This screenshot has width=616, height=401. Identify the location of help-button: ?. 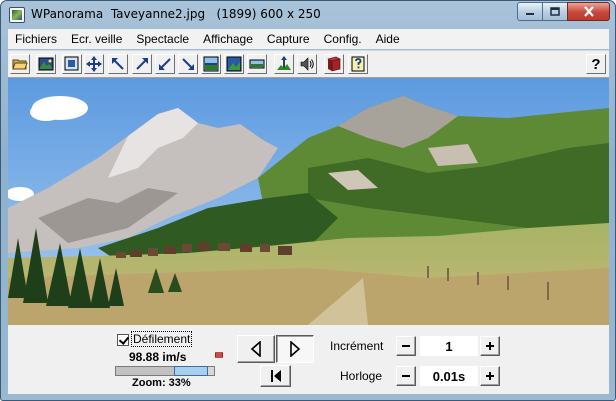
(596, 64).